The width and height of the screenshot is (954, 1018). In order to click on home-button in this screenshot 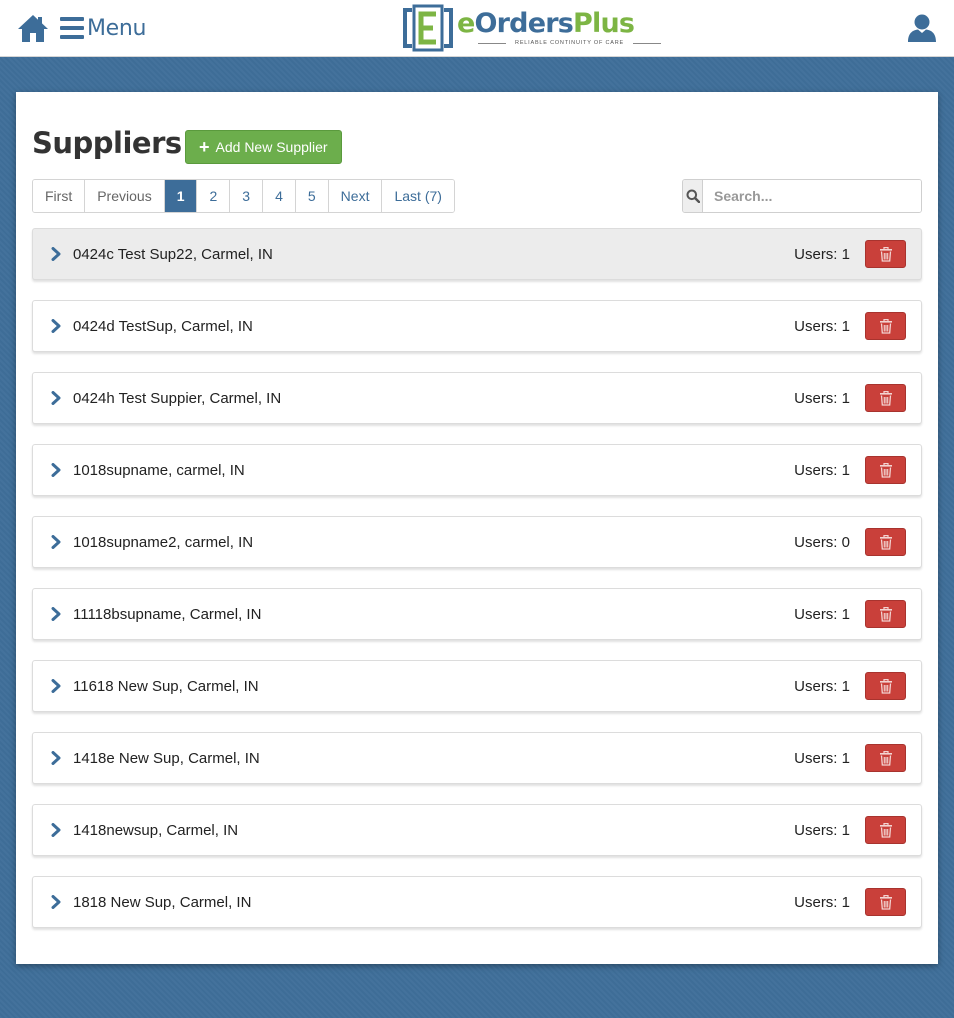, I will do `click(33, 28)`.